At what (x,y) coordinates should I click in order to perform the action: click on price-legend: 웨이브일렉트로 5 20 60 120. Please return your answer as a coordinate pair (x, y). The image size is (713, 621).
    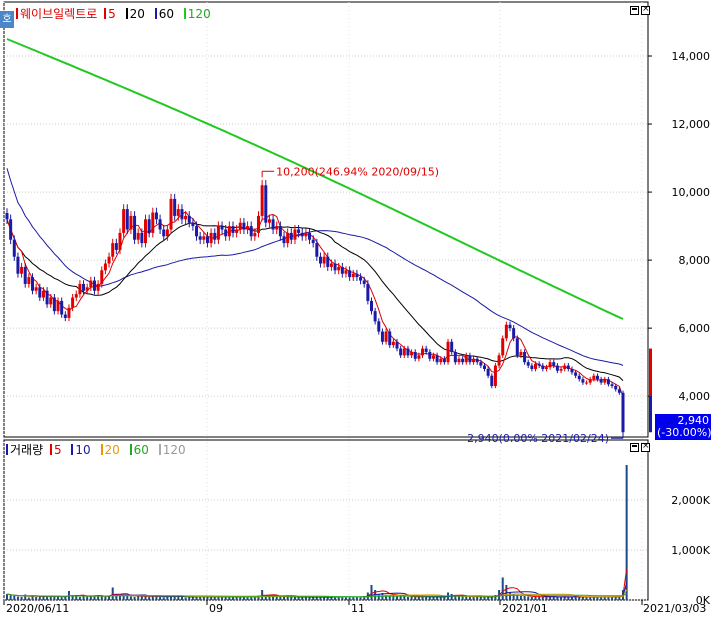
    Looking at the image, I should click on (116, 13).